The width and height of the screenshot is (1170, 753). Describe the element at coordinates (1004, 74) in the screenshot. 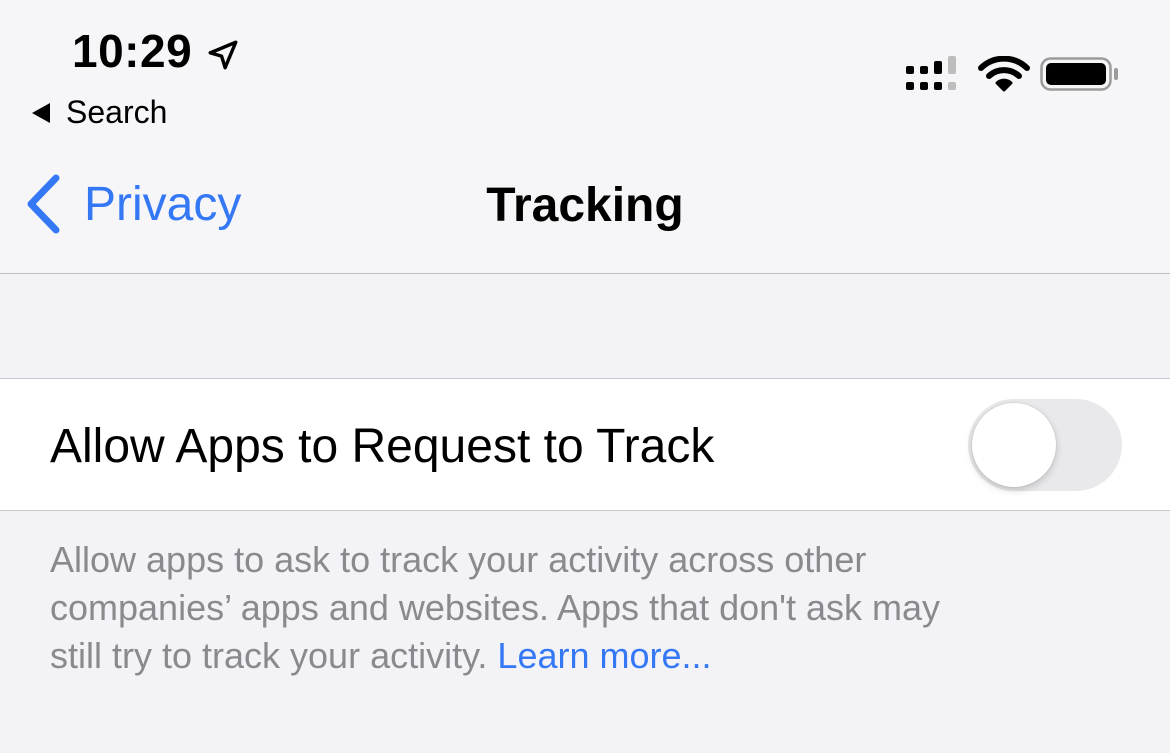

I see `wifi-icon` at that location.